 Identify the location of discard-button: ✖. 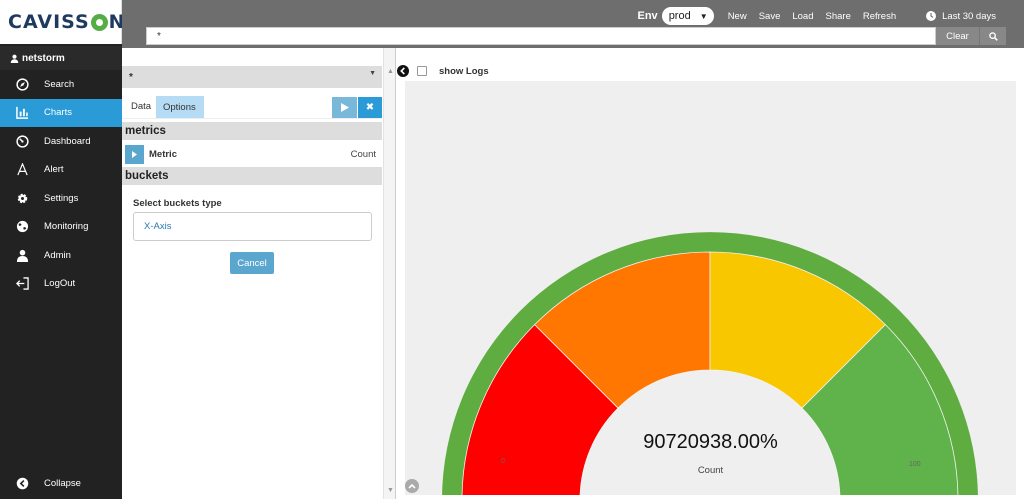
(370, 107).